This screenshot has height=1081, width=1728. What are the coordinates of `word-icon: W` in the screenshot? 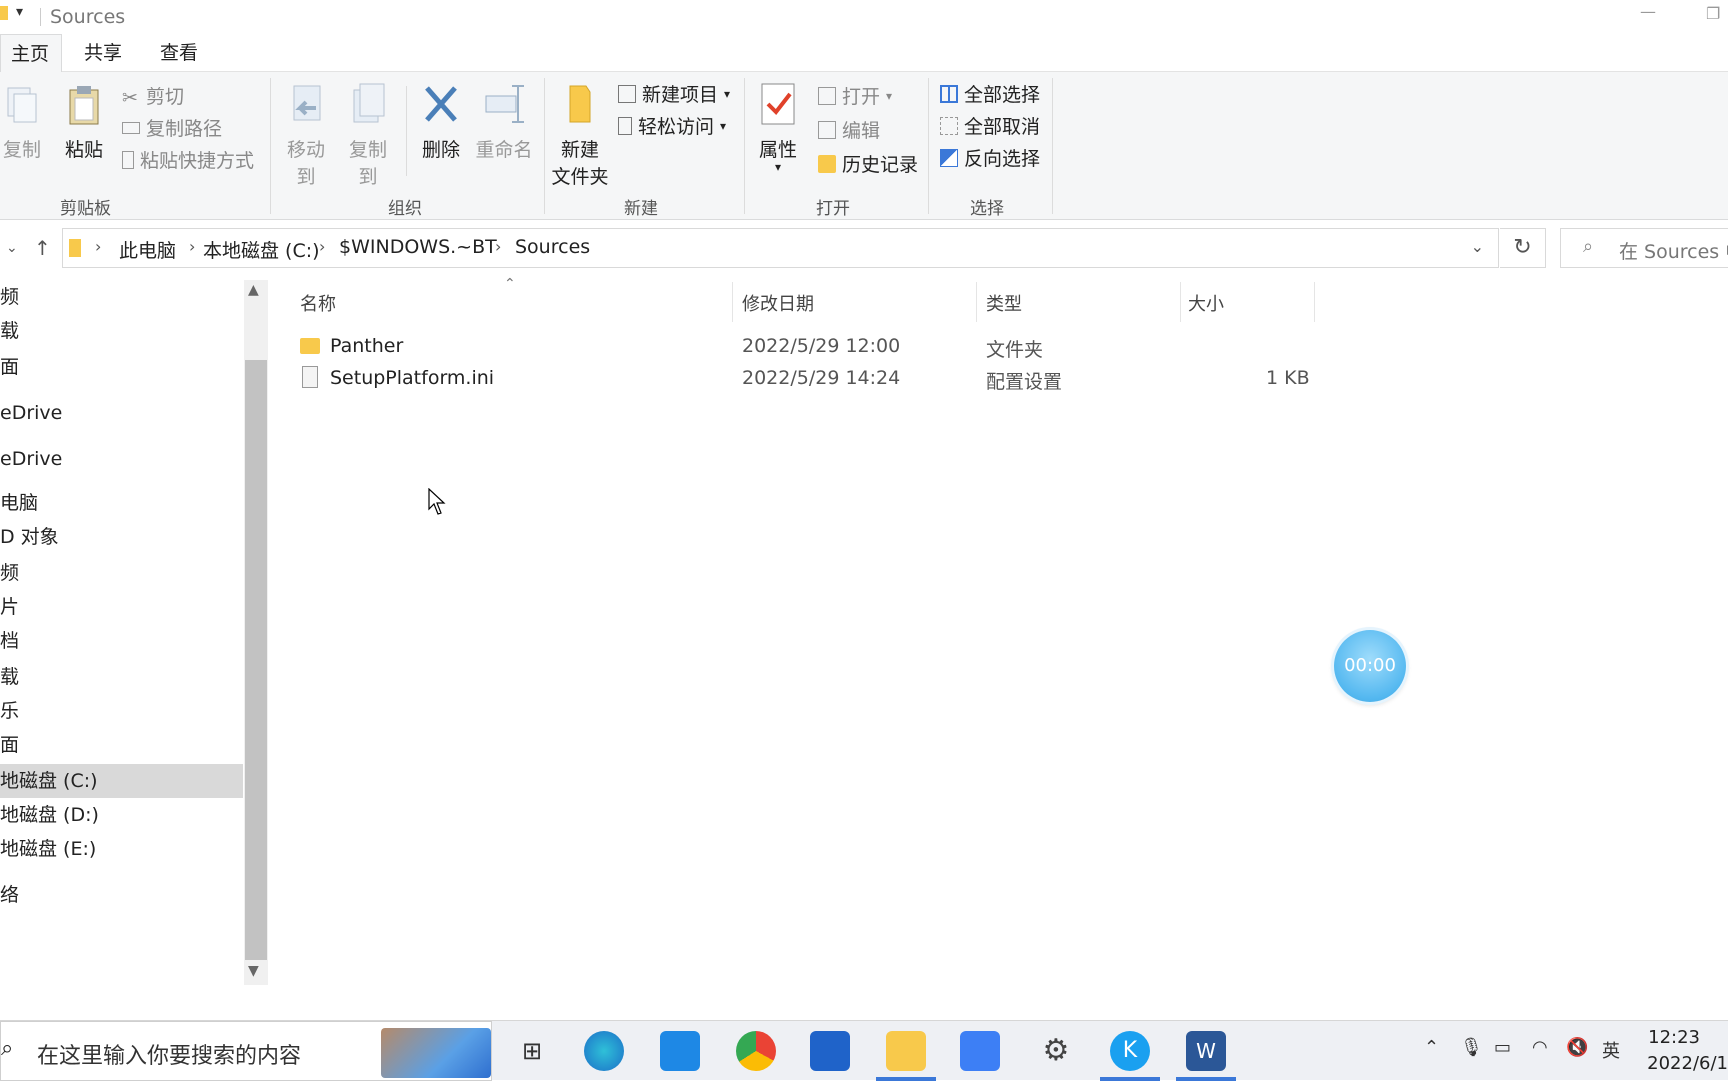 It's located at (1206, 1051).